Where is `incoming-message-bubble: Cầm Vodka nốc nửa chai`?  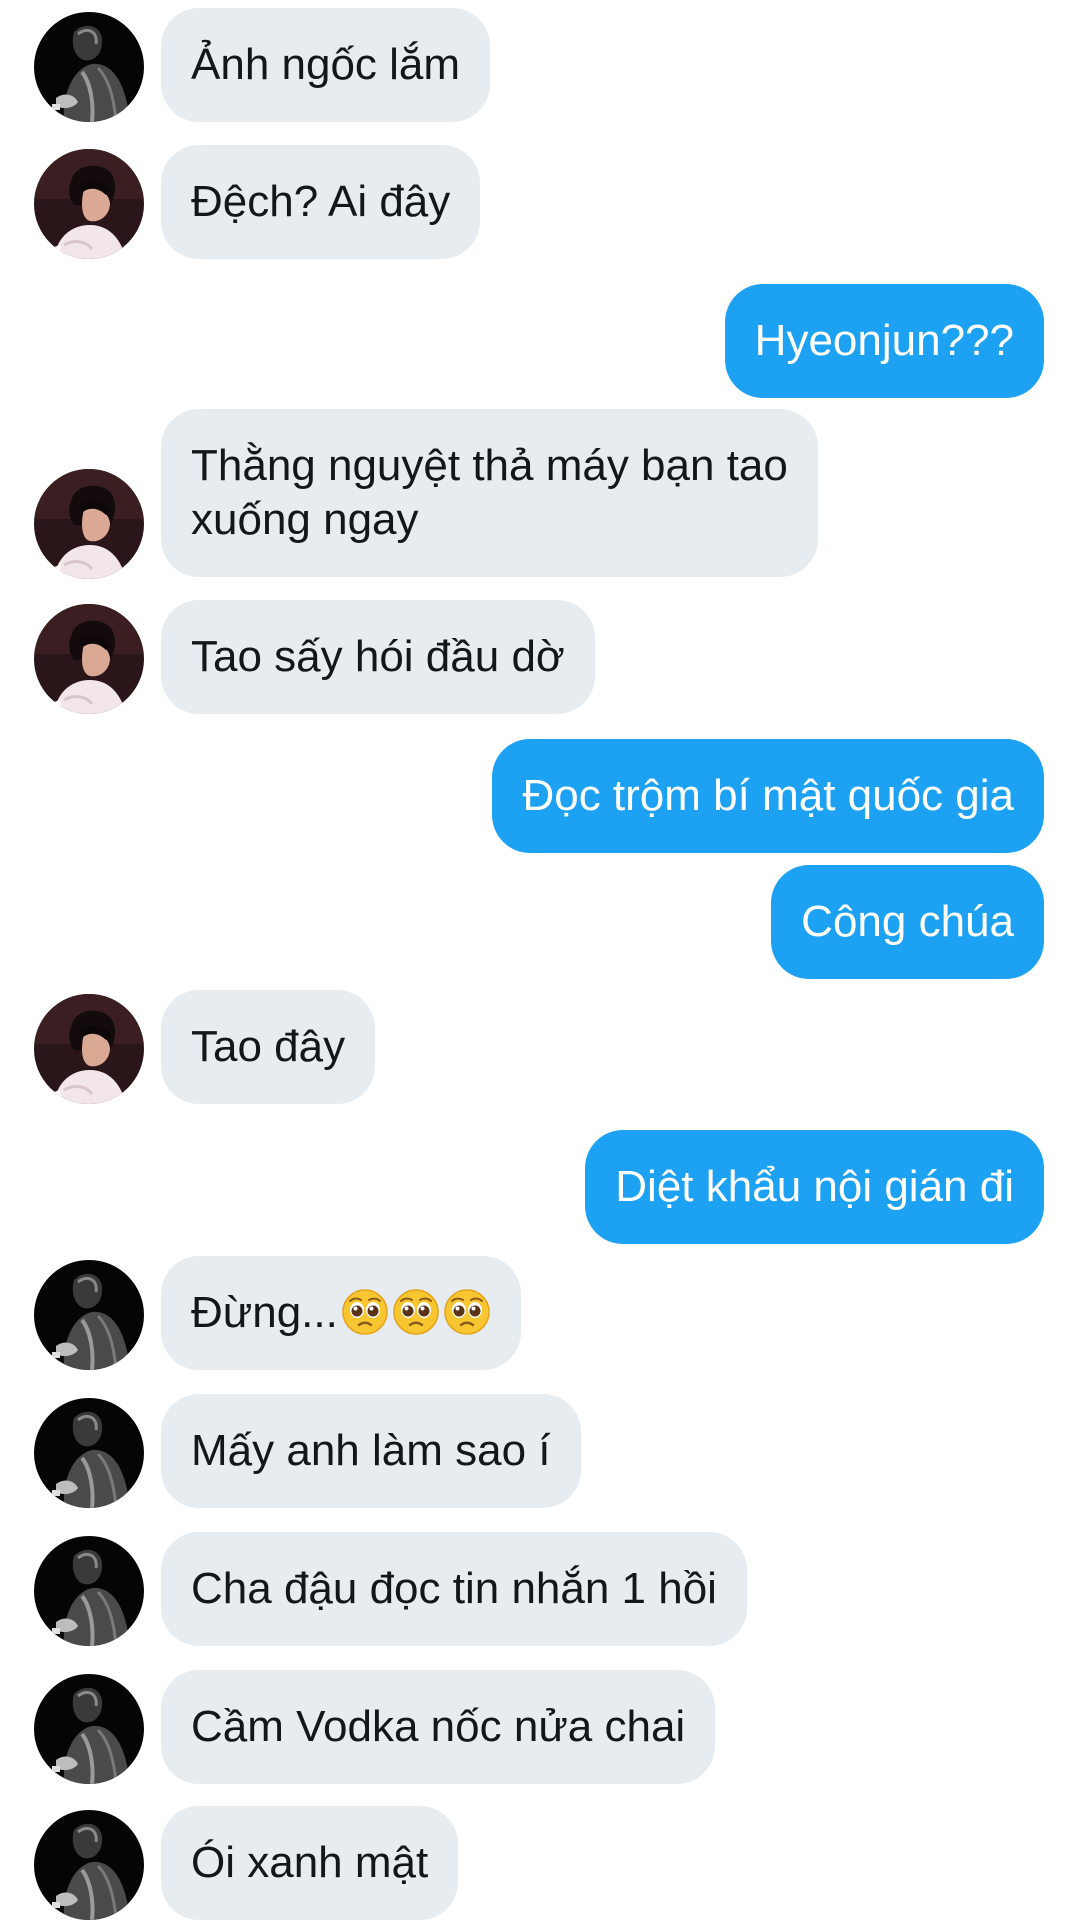 incoming-message-bubble: Cầm Vodka nốc nửa chai is located at coordinates (438, 1727).